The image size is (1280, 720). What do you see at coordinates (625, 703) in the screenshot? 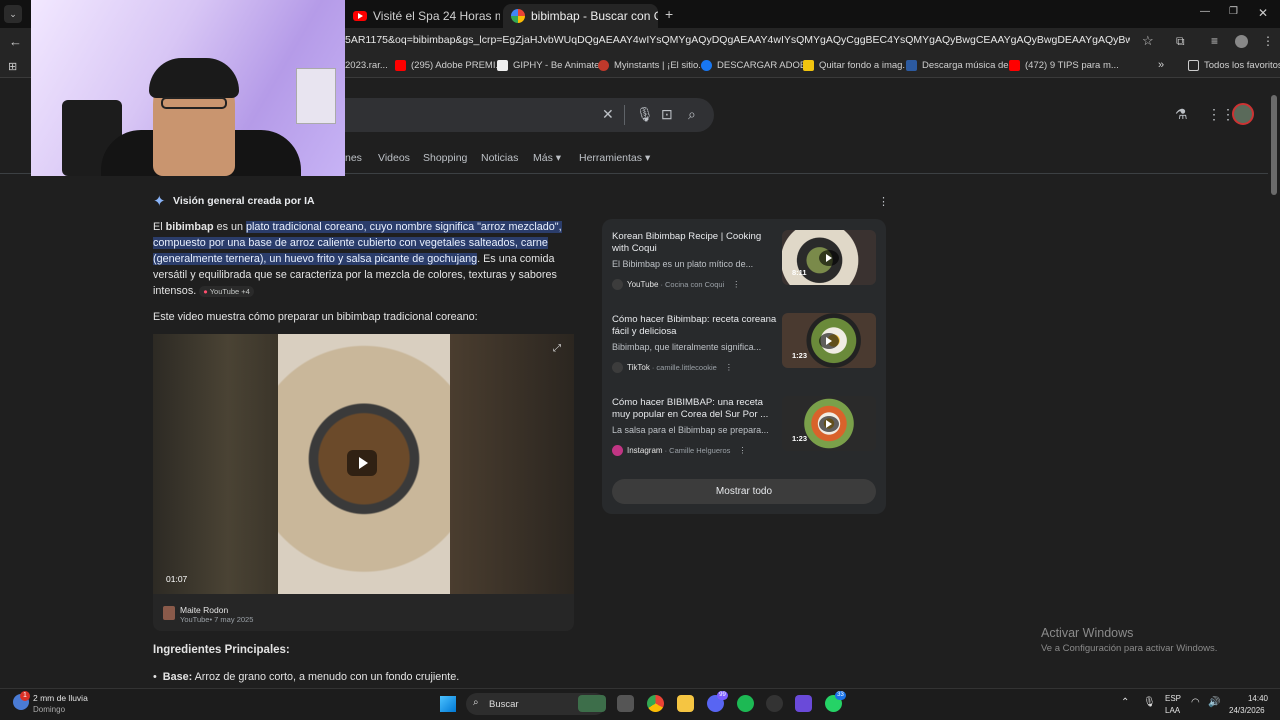
I see `file-icon` at bounding box center [625, 703].